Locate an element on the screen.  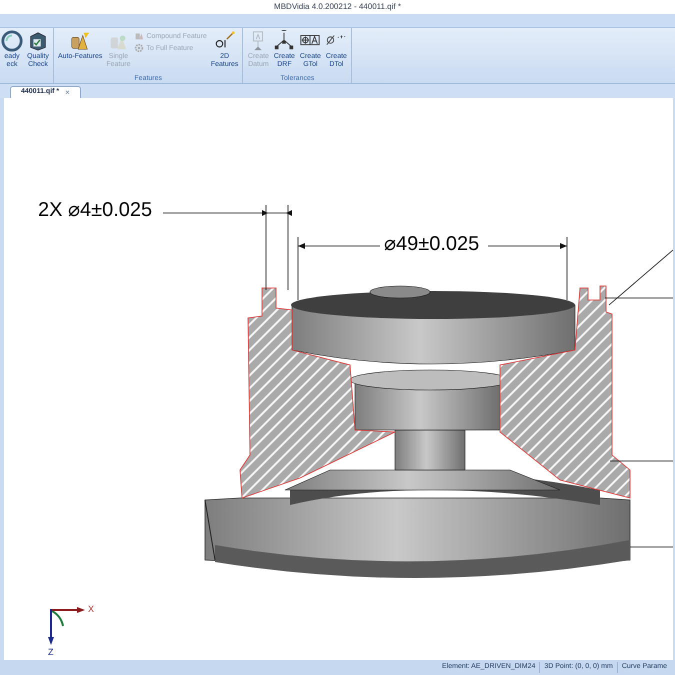
magnifier-icon is located at coordinates (12, 41).